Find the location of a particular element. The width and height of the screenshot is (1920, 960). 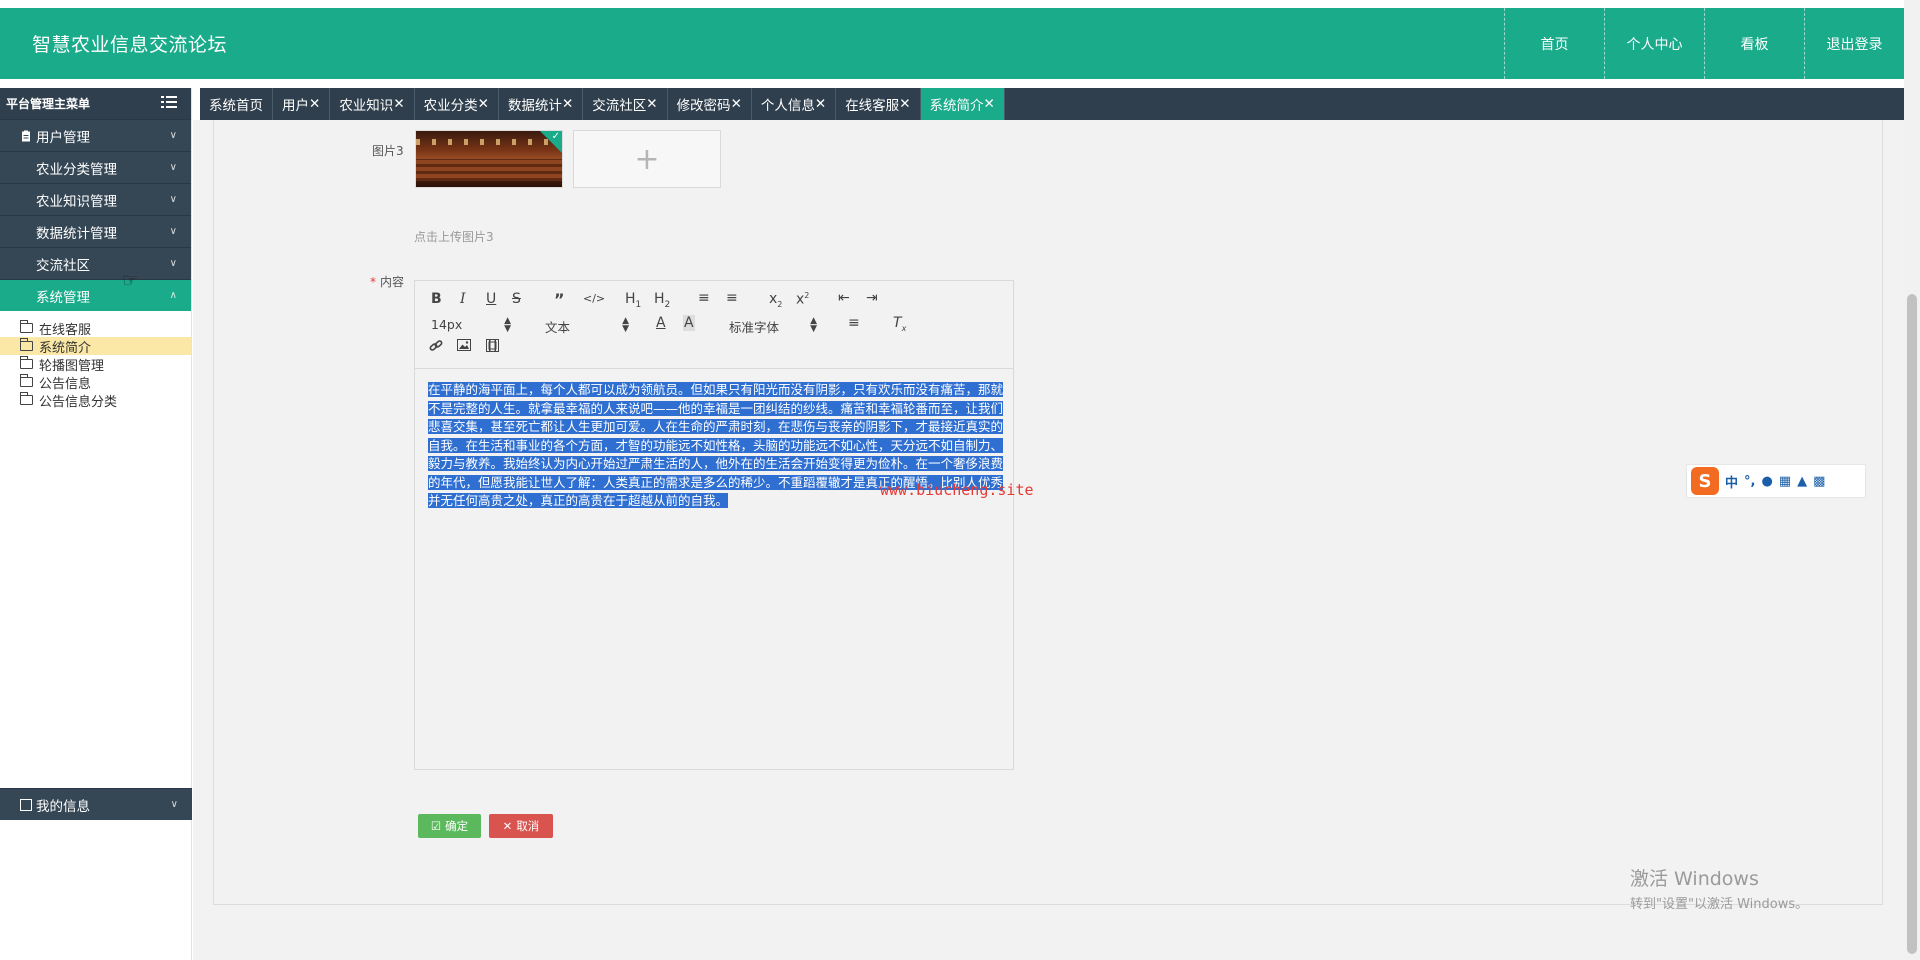

check-icon: ✓ is located at coordinates (555, 136).